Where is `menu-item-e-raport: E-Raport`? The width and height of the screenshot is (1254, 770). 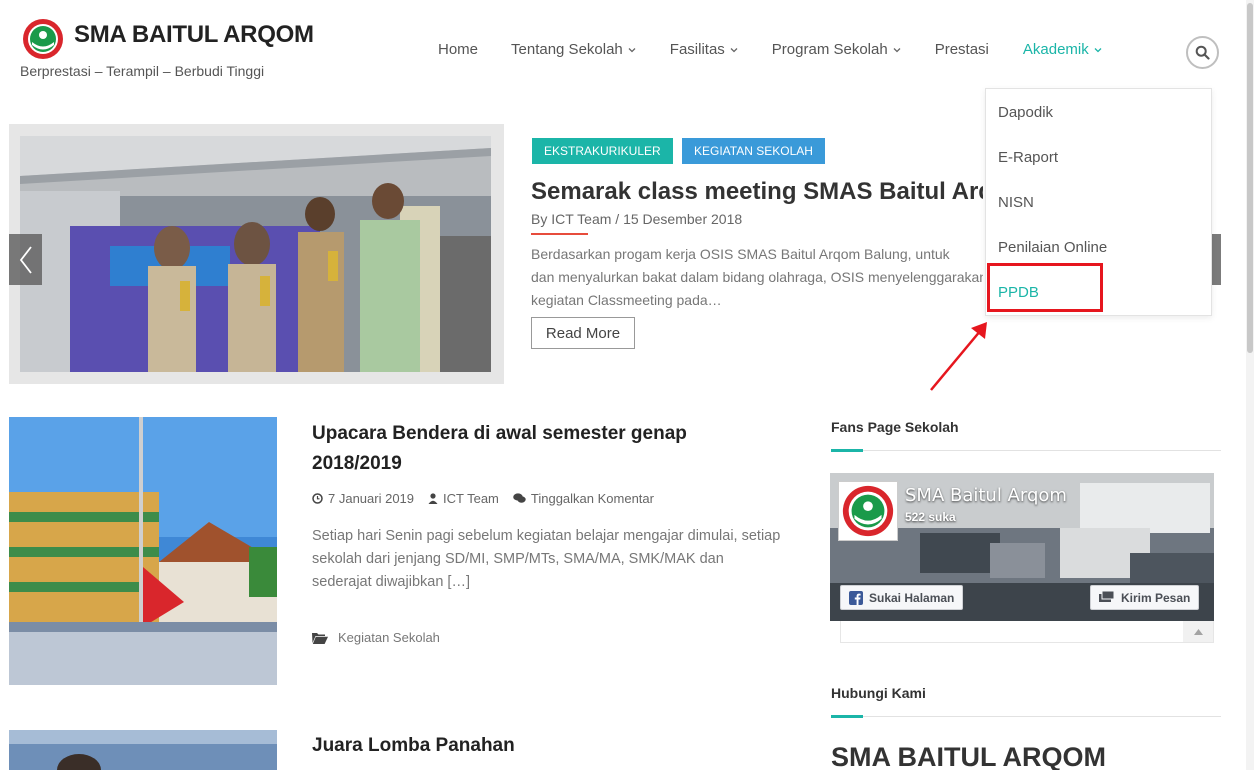
menu-item-e-raport: E-Raport is located at coordinates (1028, 157).